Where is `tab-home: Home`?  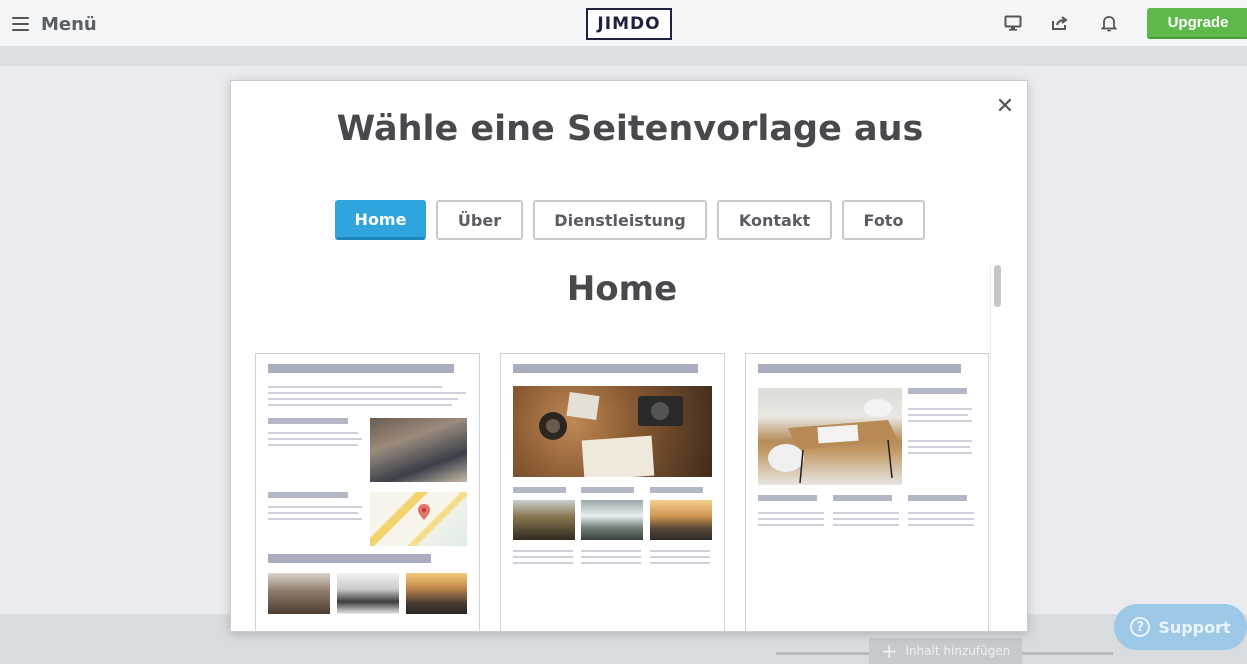
tab-home: Home is located at coordinates (380, 220).